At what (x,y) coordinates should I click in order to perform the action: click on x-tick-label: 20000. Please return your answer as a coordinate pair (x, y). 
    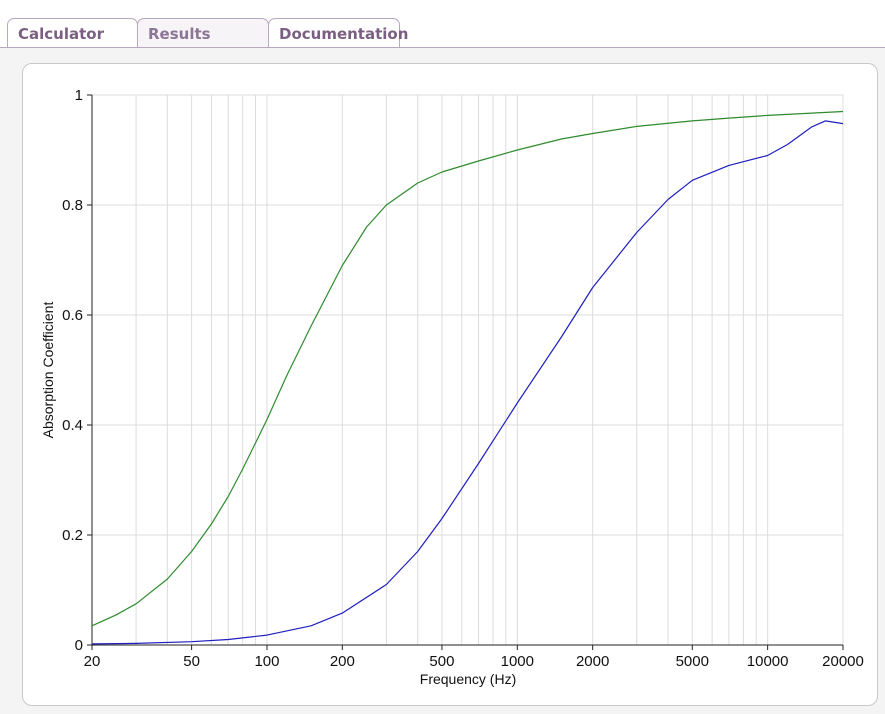
    Looking at the image, I should click on (843, 661).